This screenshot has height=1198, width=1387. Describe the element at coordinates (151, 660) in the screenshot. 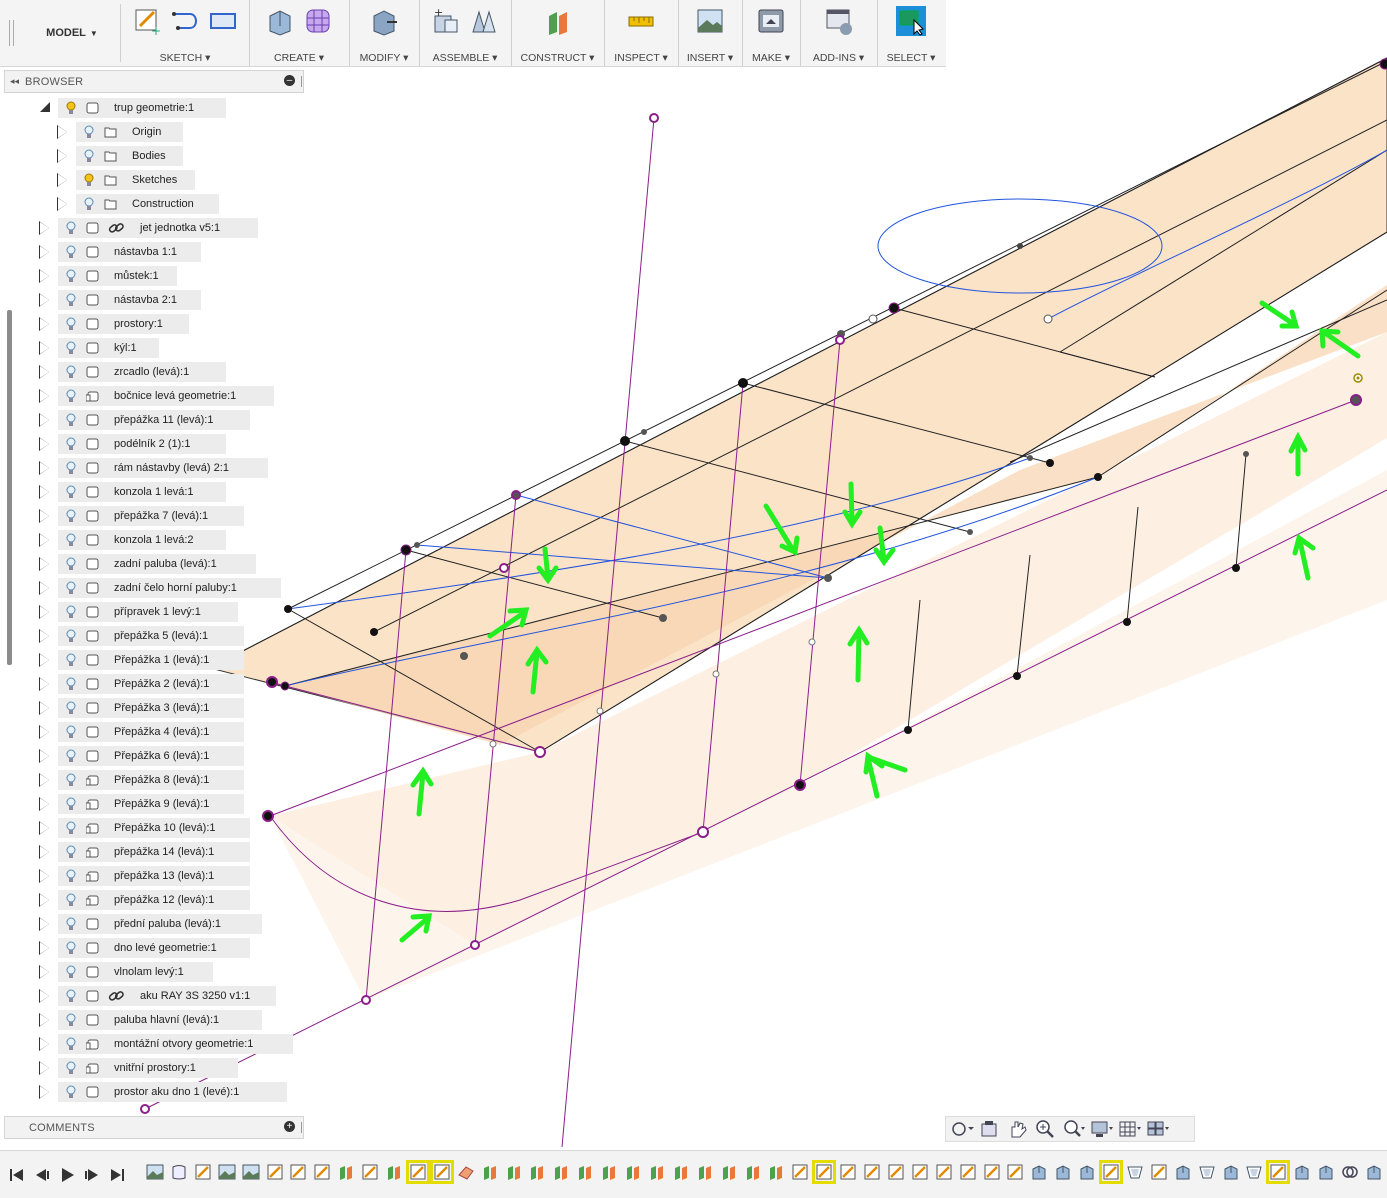

I see `browser-item: Přepážka 1 (levá):1` at that location.